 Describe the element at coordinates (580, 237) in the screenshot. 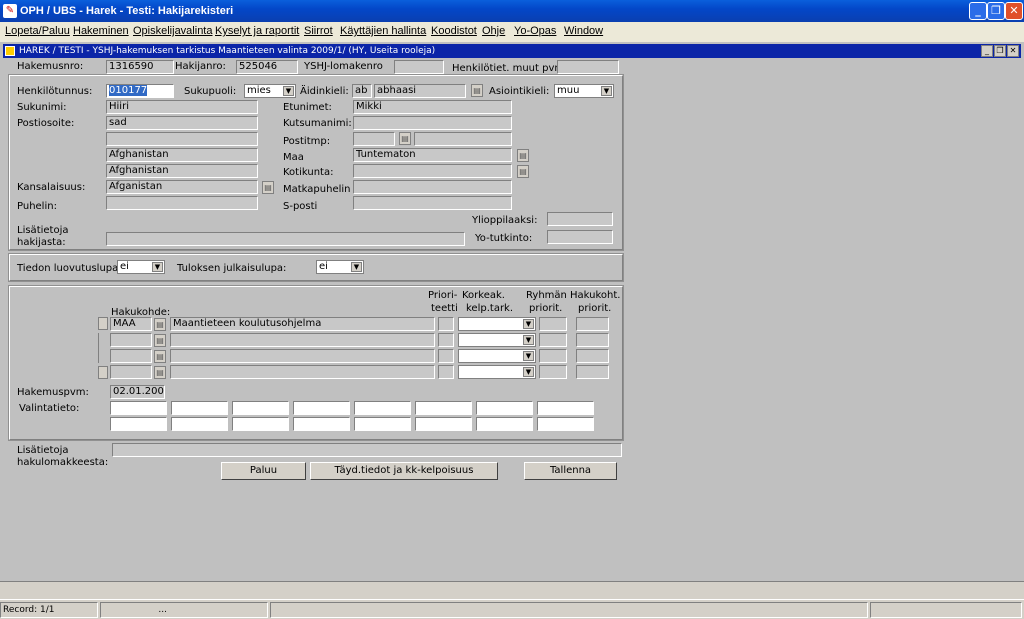

I see `yotutkinto-field` at that location.